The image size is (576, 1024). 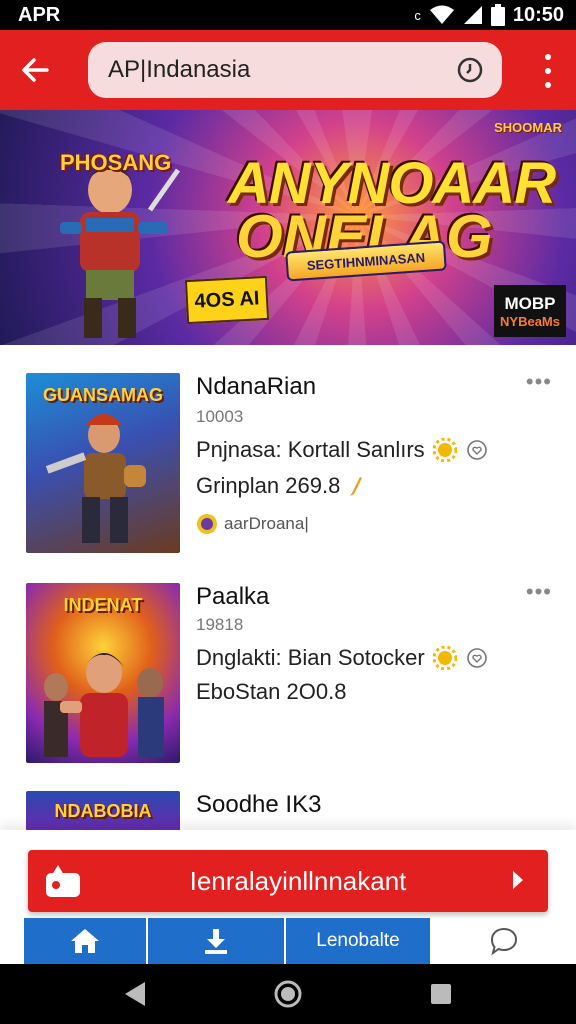 What do you see at coordinates (256, 387) in the screenshot?
I see `app-title: NdanaRian` at bounding box center [256, 387].